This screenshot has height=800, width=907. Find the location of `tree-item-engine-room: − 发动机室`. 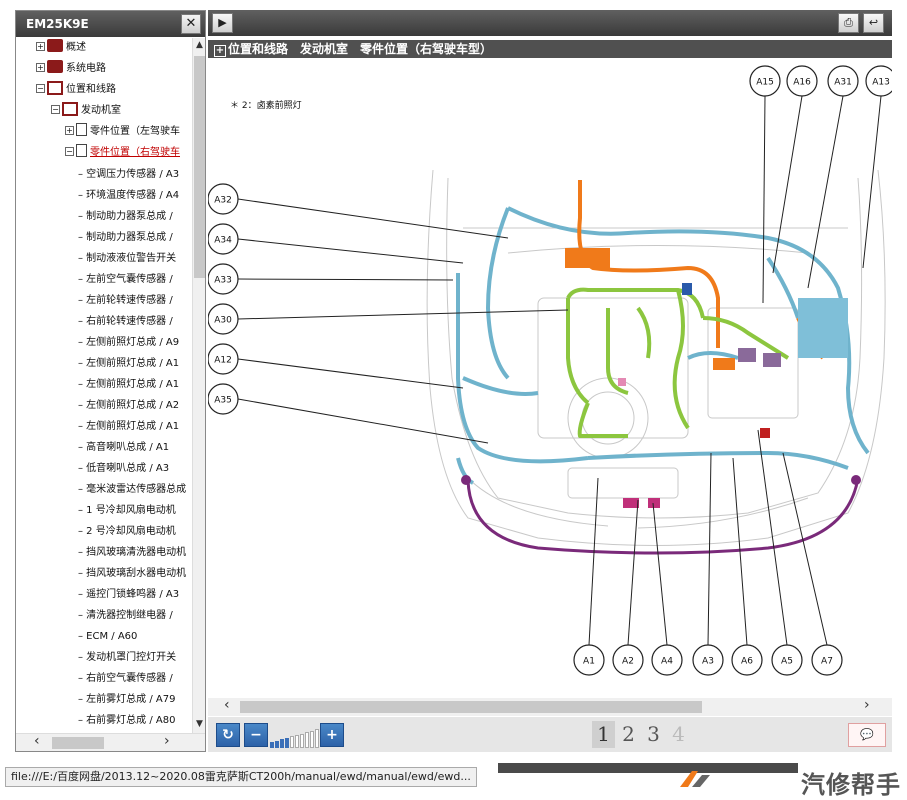

tree-item-engine-room: − 发动机室 is located at coordinates (86, 111).